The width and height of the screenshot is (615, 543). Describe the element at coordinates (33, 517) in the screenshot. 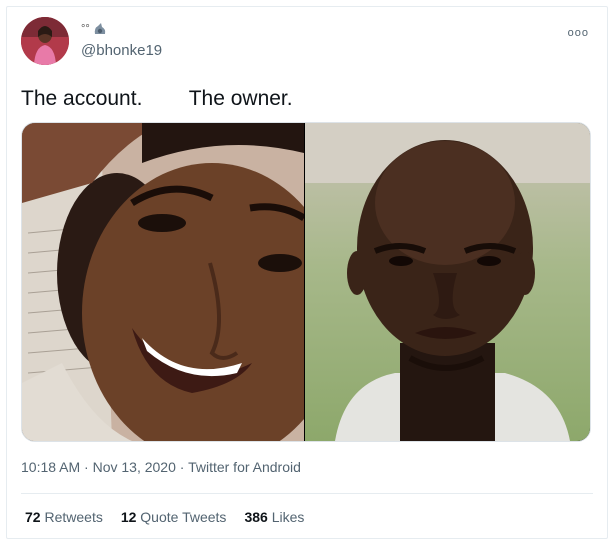

I see `retweets-count: 72` at that location.